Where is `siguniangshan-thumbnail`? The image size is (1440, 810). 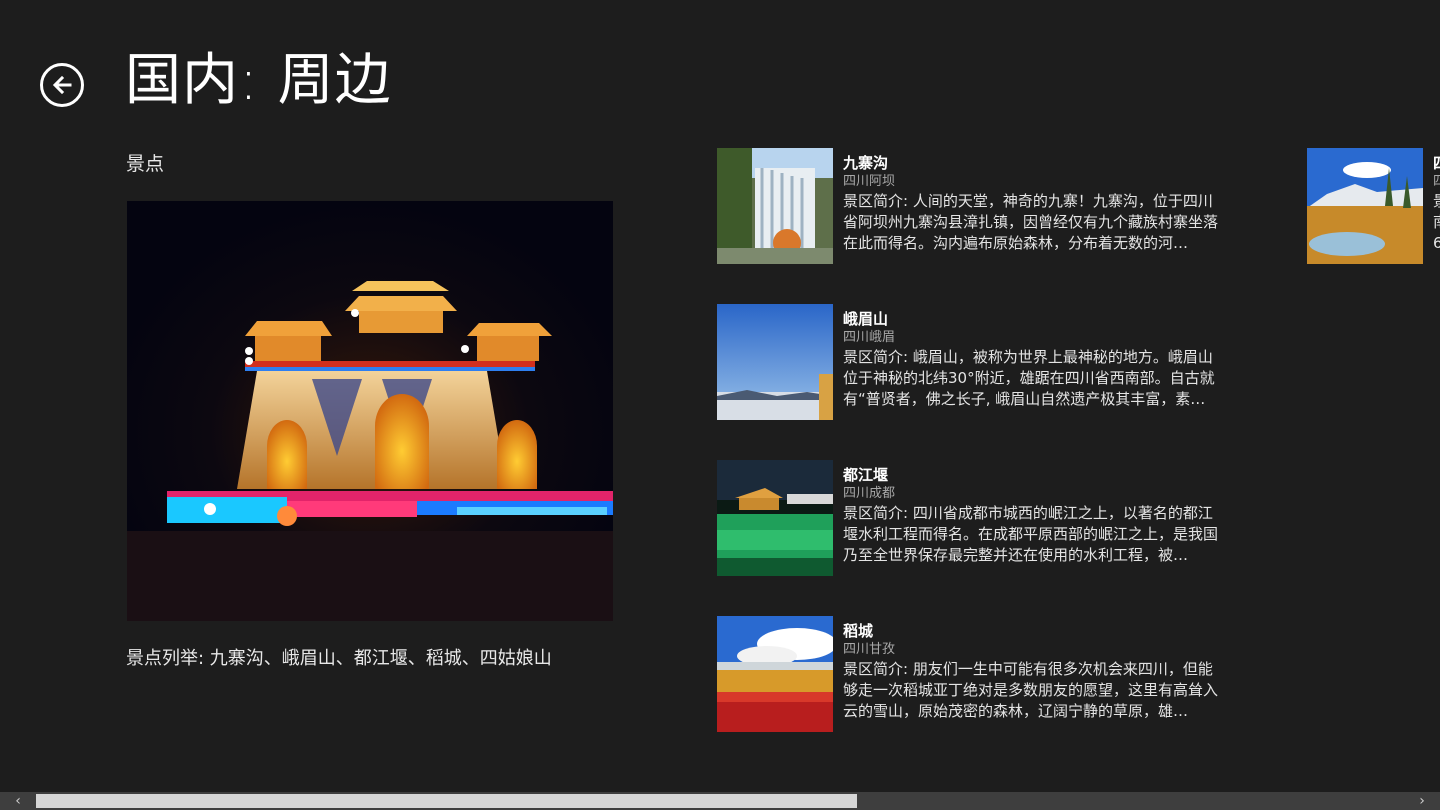
siguniangshan-thumbnail is located at coordinates (1365, 206).